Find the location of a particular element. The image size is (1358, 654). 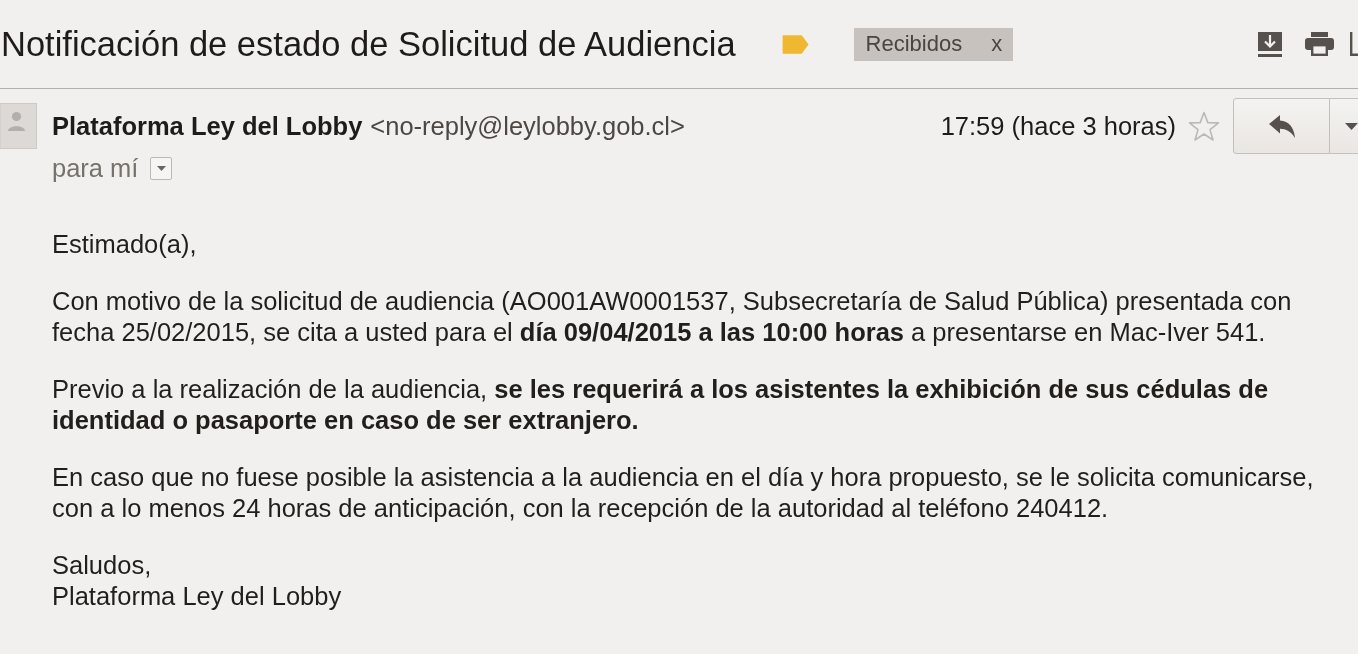

more-button is located at coordinates (1344, 126).